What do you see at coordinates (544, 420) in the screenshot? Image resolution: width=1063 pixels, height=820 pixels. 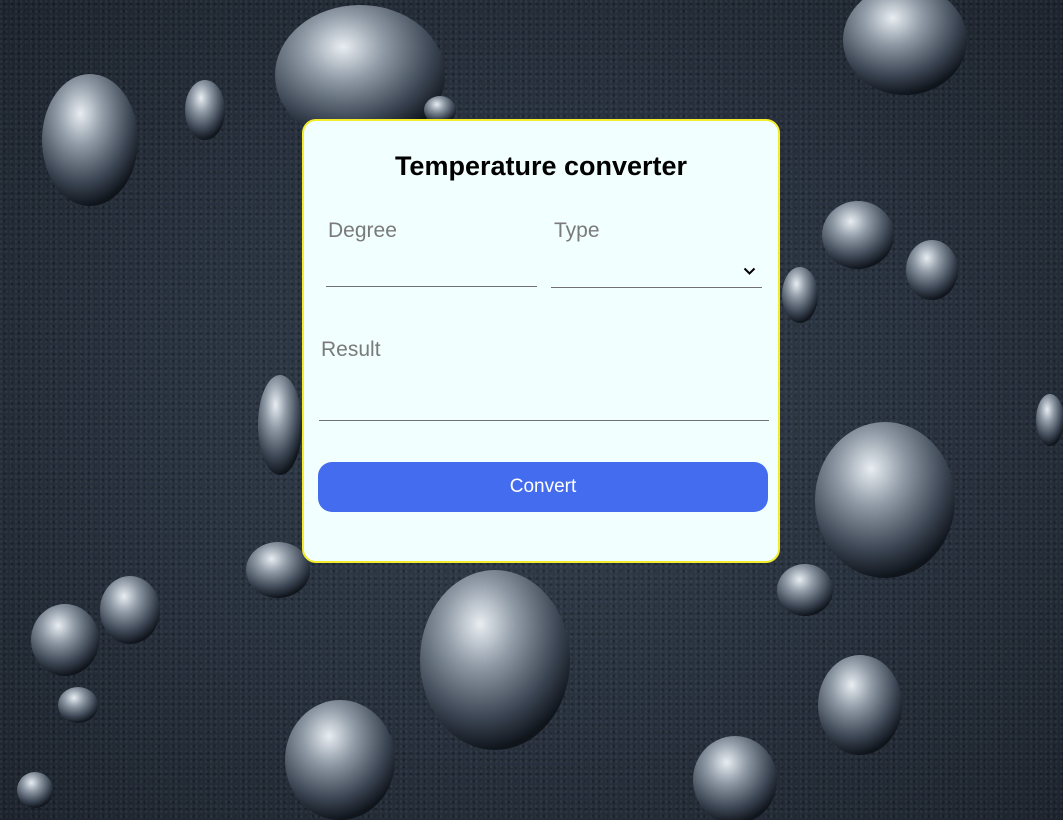 I see `result-underline` at bounding box center [544, 420].